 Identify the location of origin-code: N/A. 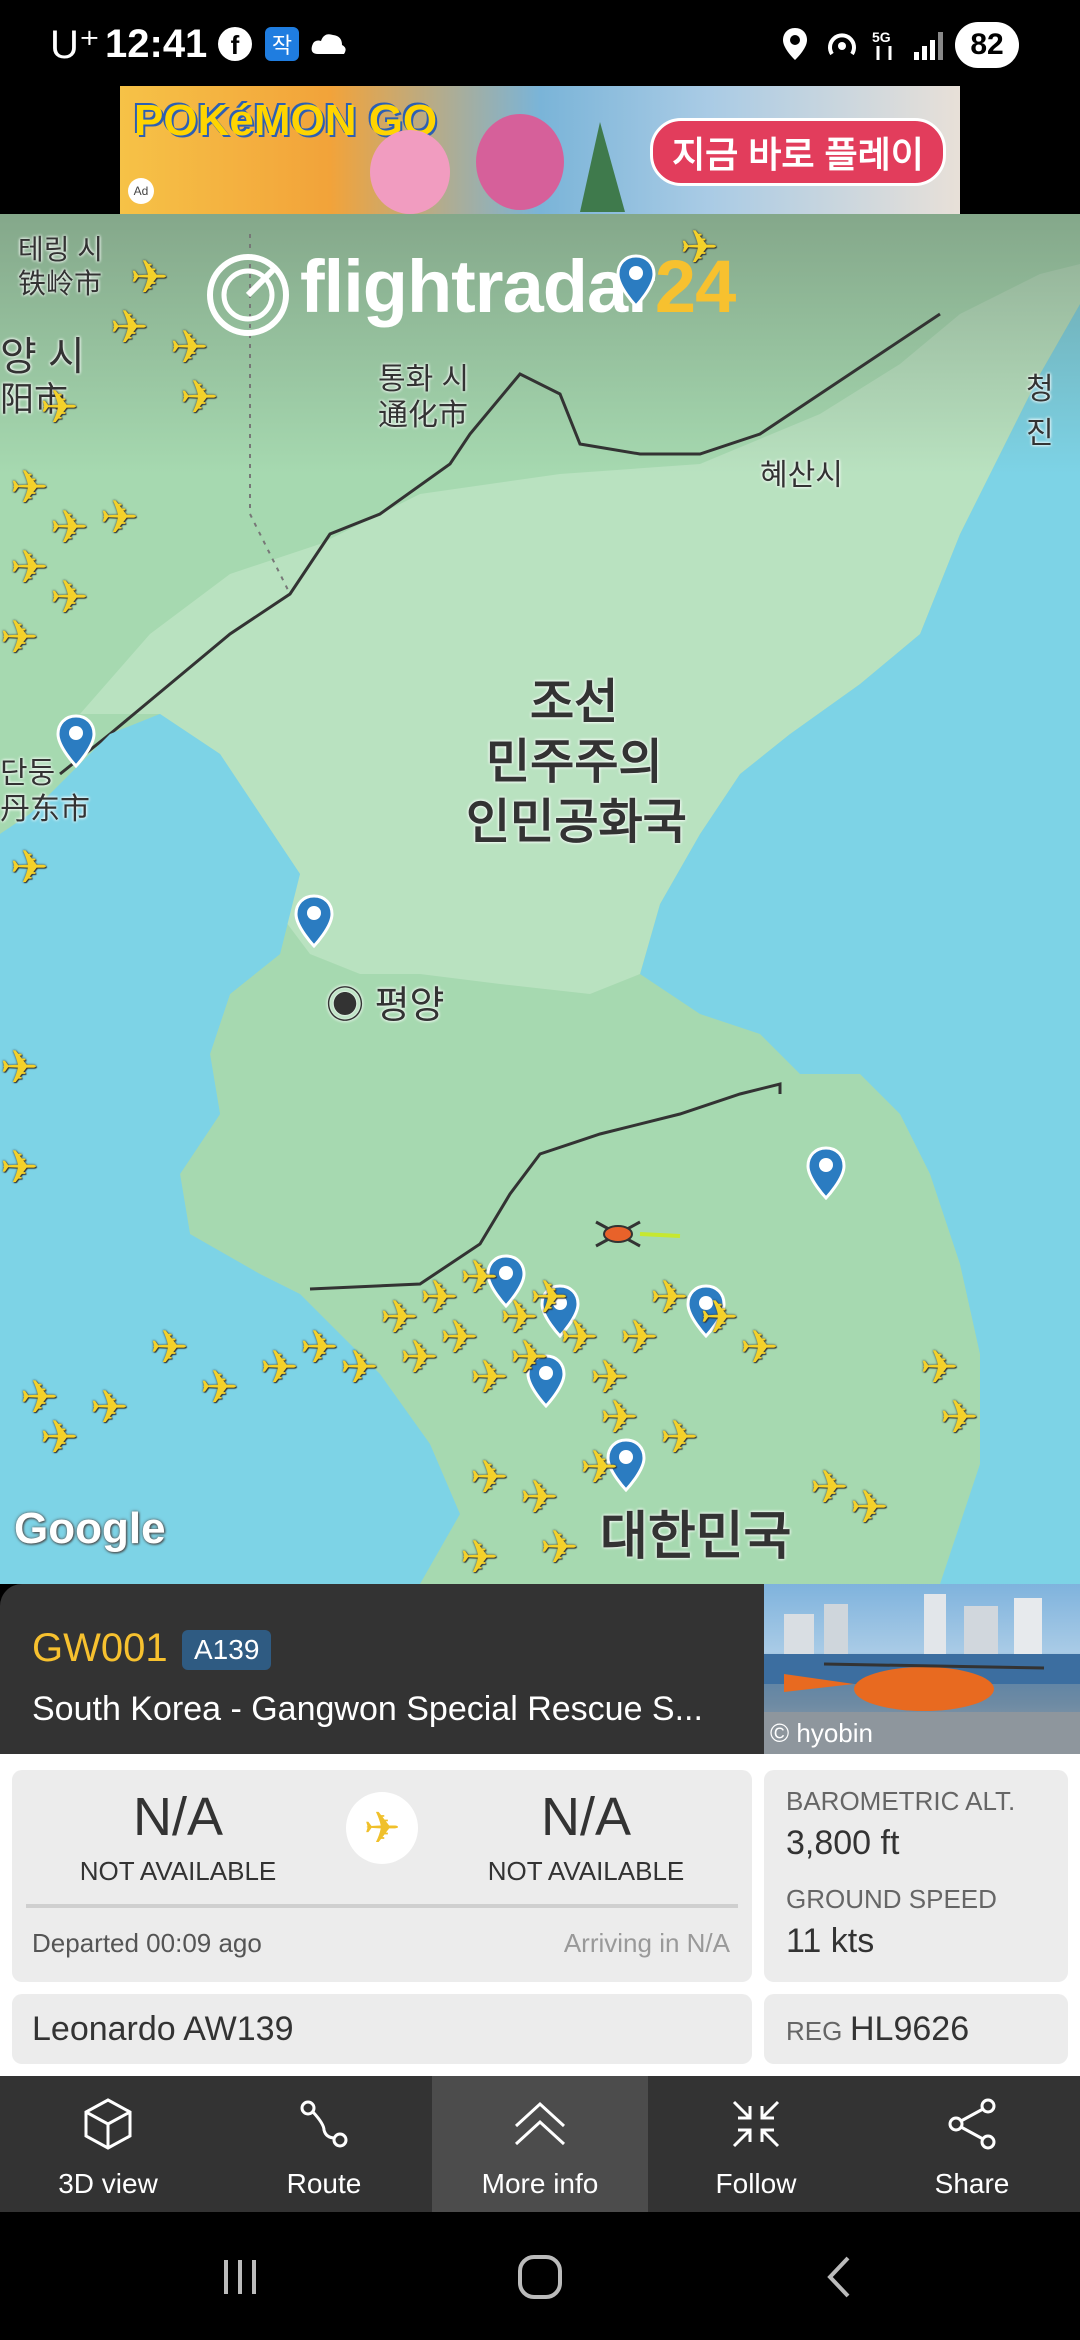
(178, 1817).